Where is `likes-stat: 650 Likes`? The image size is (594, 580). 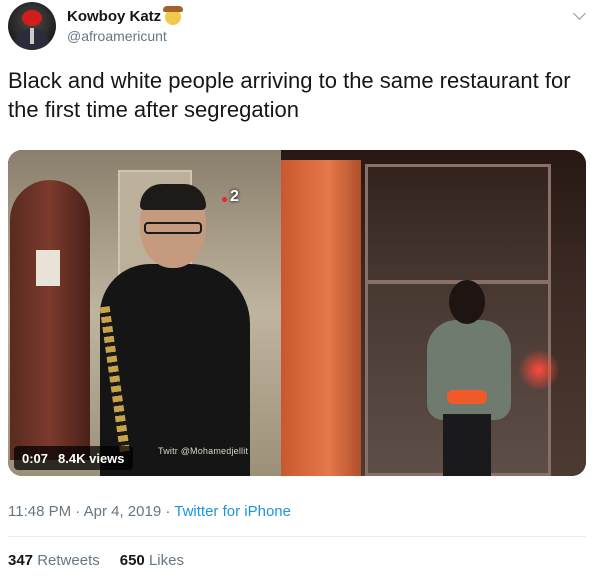
likes-stat: 650 Likes is located at coordinates (152, 560).